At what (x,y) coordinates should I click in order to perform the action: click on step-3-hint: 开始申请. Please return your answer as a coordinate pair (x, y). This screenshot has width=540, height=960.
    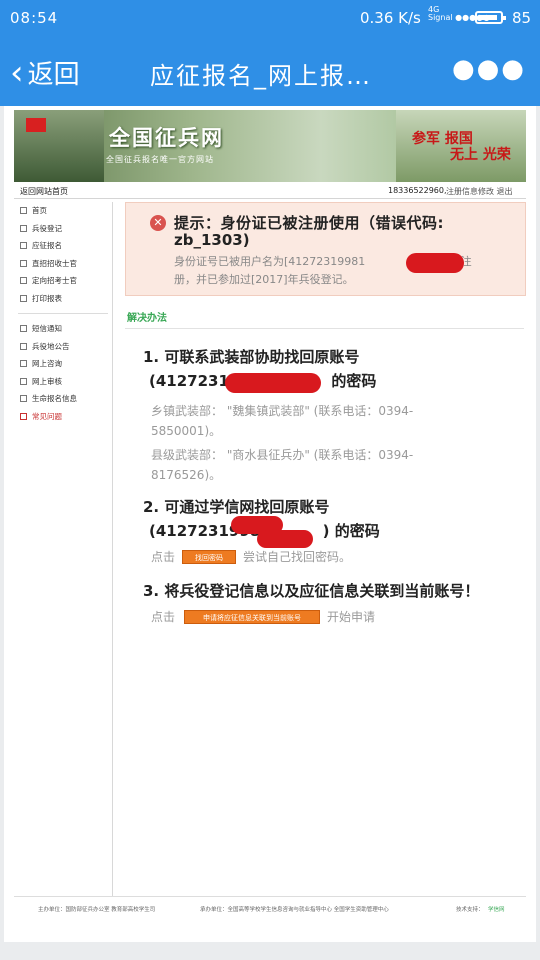
    Looking at the image, I should click on (351, 617).